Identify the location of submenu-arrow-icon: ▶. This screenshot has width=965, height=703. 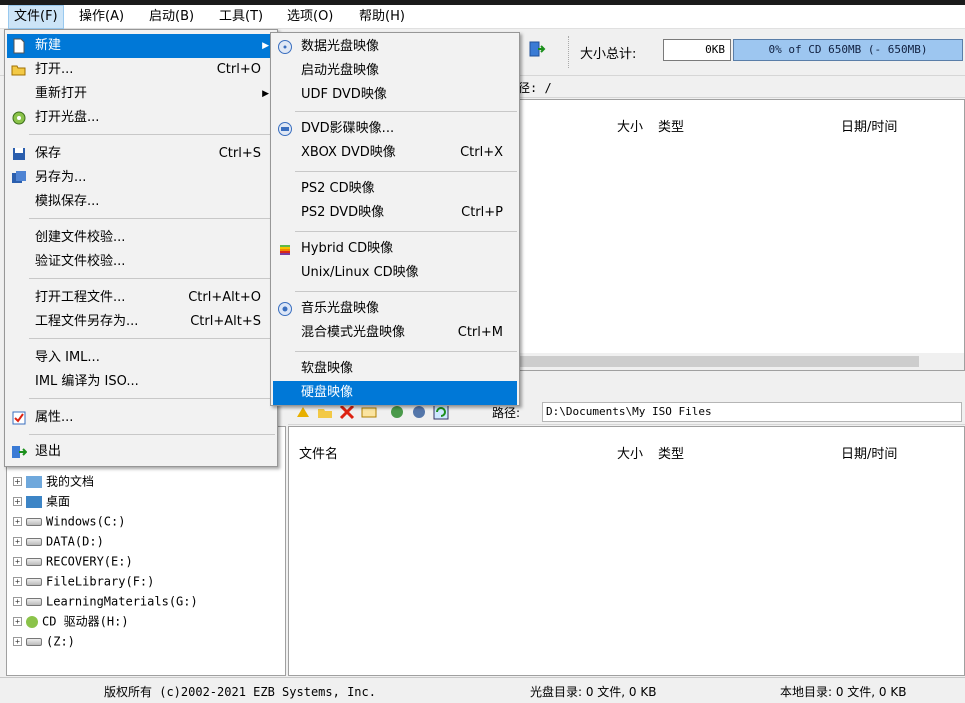
(265, 46).